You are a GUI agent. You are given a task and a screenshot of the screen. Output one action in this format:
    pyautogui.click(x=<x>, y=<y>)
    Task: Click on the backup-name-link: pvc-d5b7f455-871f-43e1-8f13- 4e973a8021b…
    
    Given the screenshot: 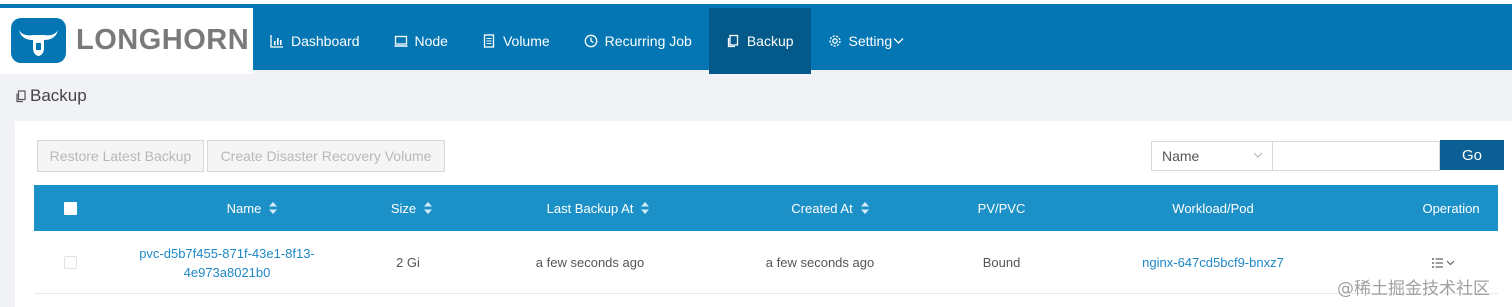 What is the action you would take?
    pyautogui.click(x=227, y=262)
    